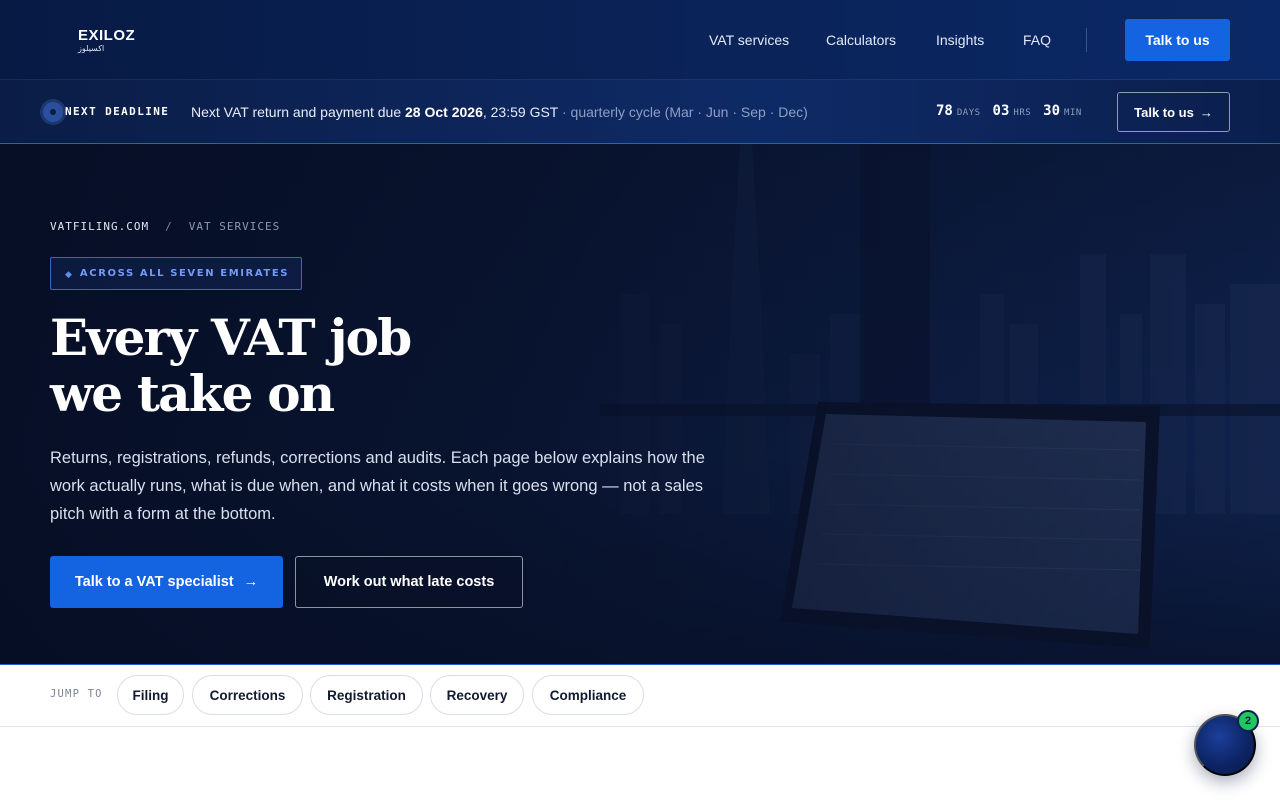 This screenshot has height=800, width=1280. Describe the element at coordinates (960, 40) in the screenshot. I see `nav-link-insights: Insights` at that location.